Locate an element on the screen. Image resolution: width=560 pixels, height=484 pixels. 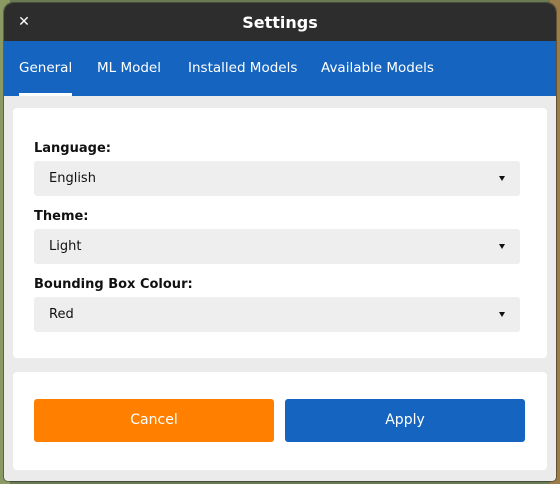
language-select: English is located at coordinates (277, 178).